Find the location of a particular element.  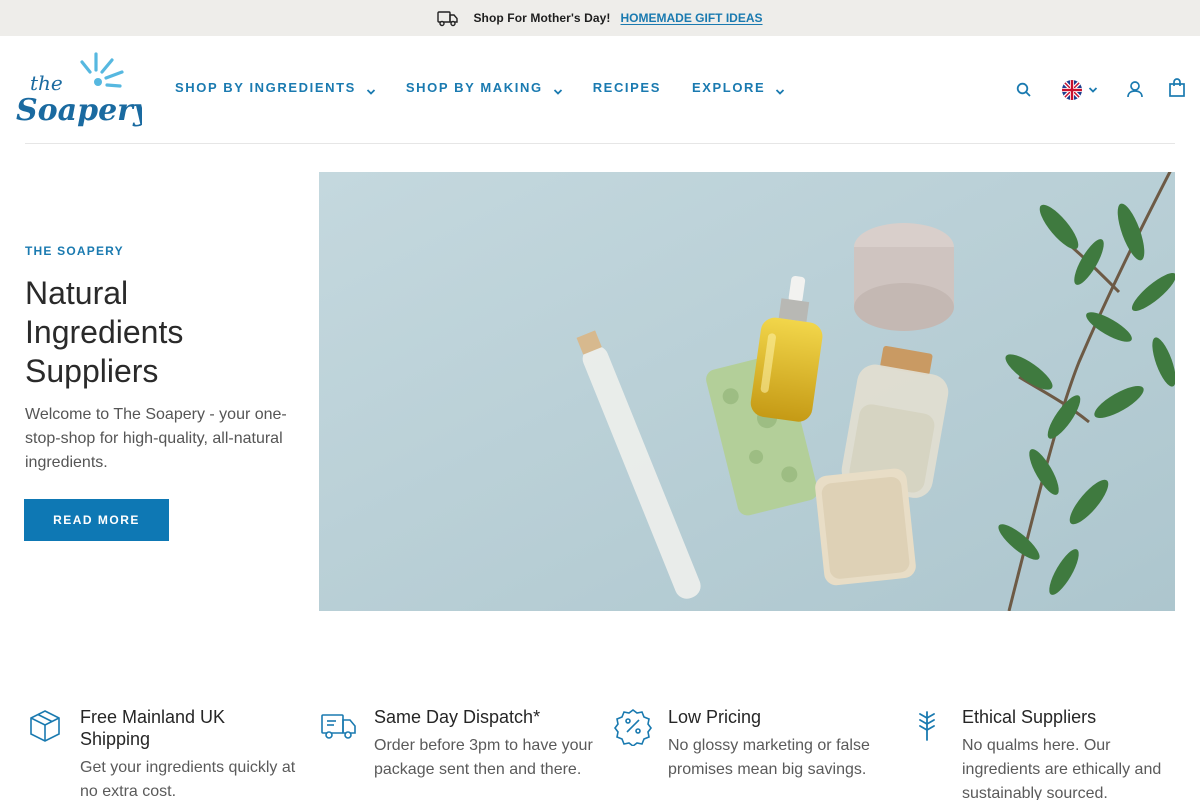

announcement-link: HOMEMADE GIFT IDEAS is located at coordinates (692, 18).